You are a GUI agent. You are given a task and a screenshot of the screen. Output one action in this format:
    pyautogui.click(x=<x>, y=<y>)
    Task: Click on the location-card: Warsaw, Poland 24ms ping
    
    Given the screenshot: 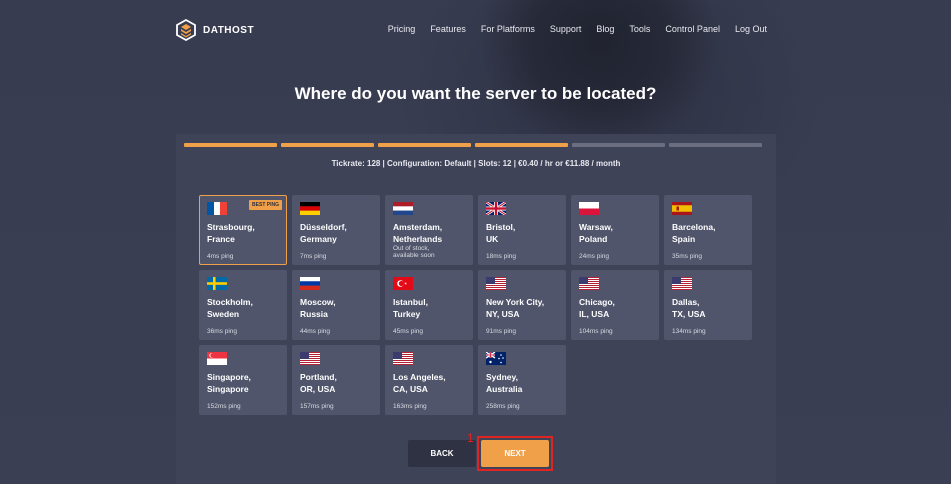 What is the action you would take?
    pyautogui.click(x=615, y=230)
    